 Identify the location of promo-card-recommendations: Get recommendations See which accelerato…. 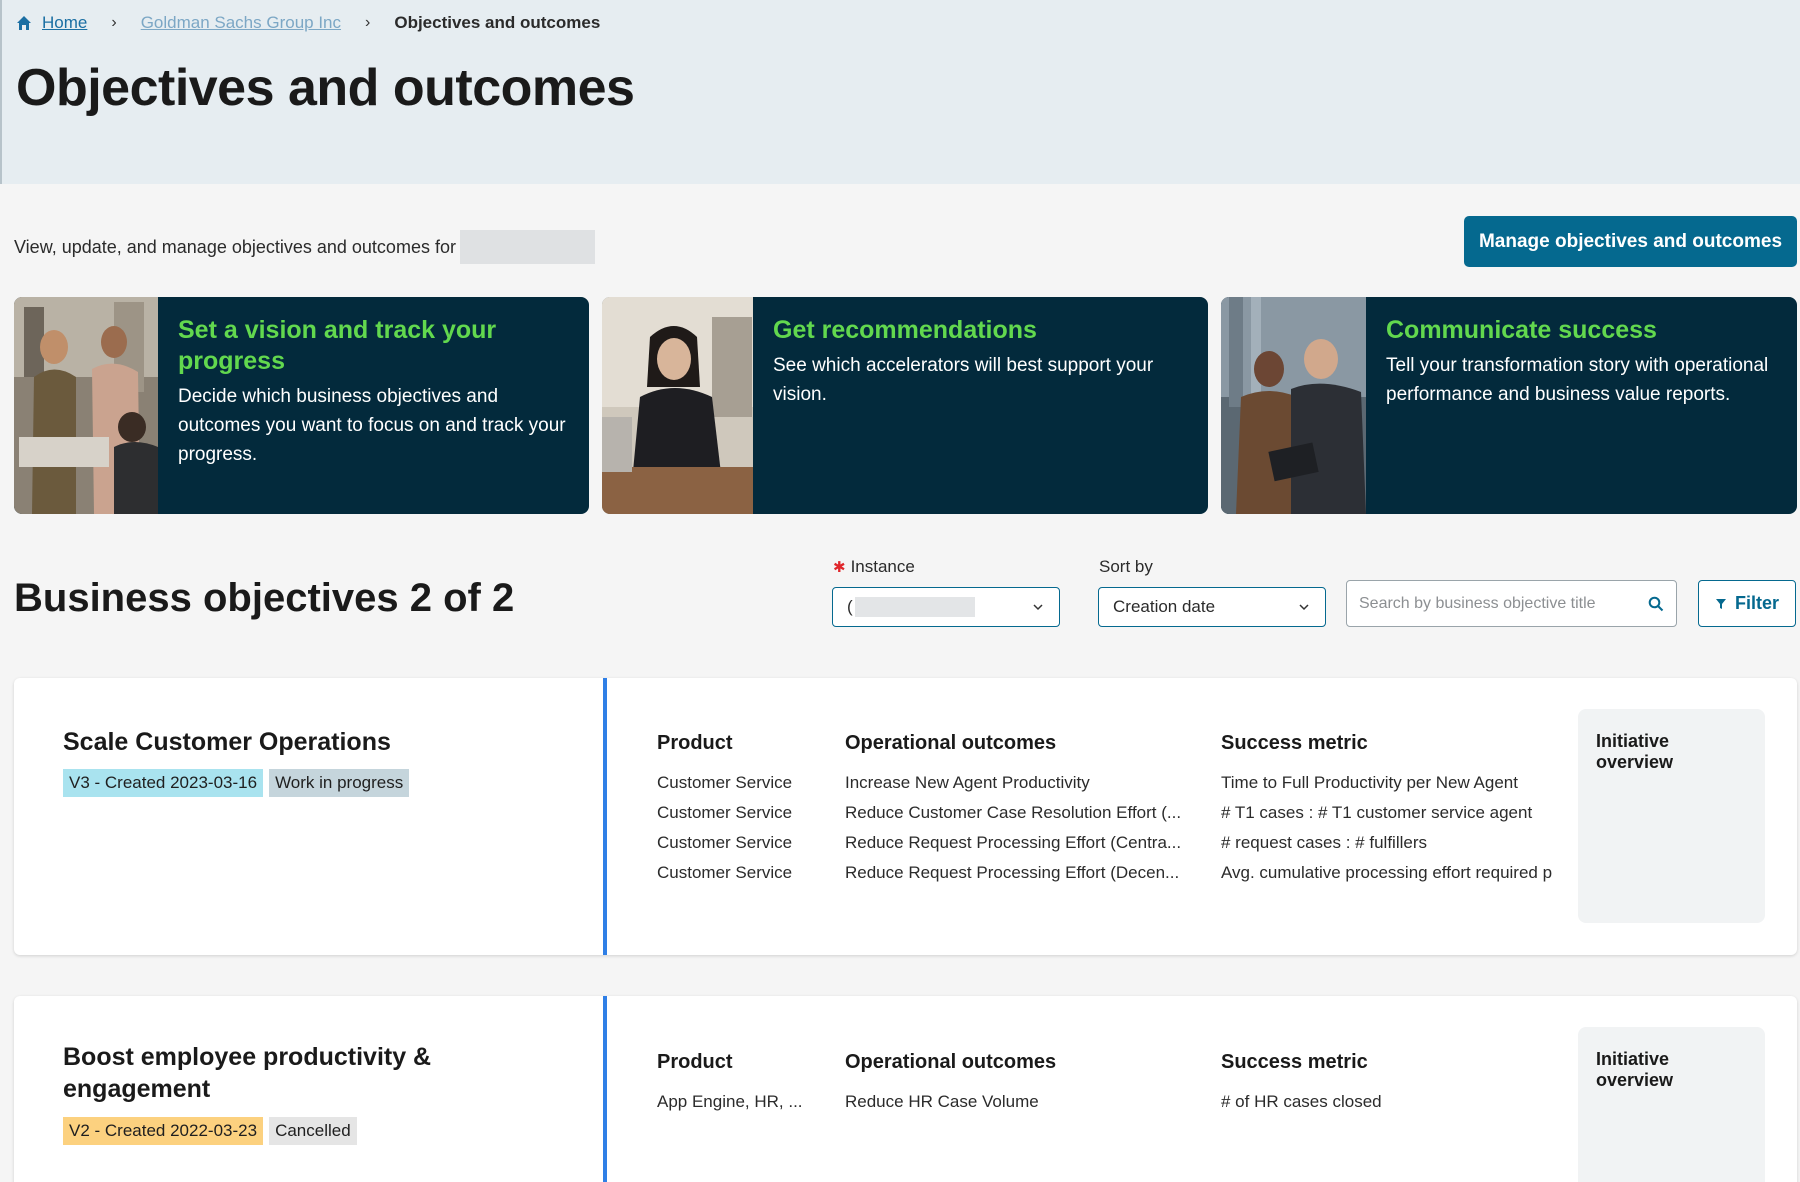
(905, 405).